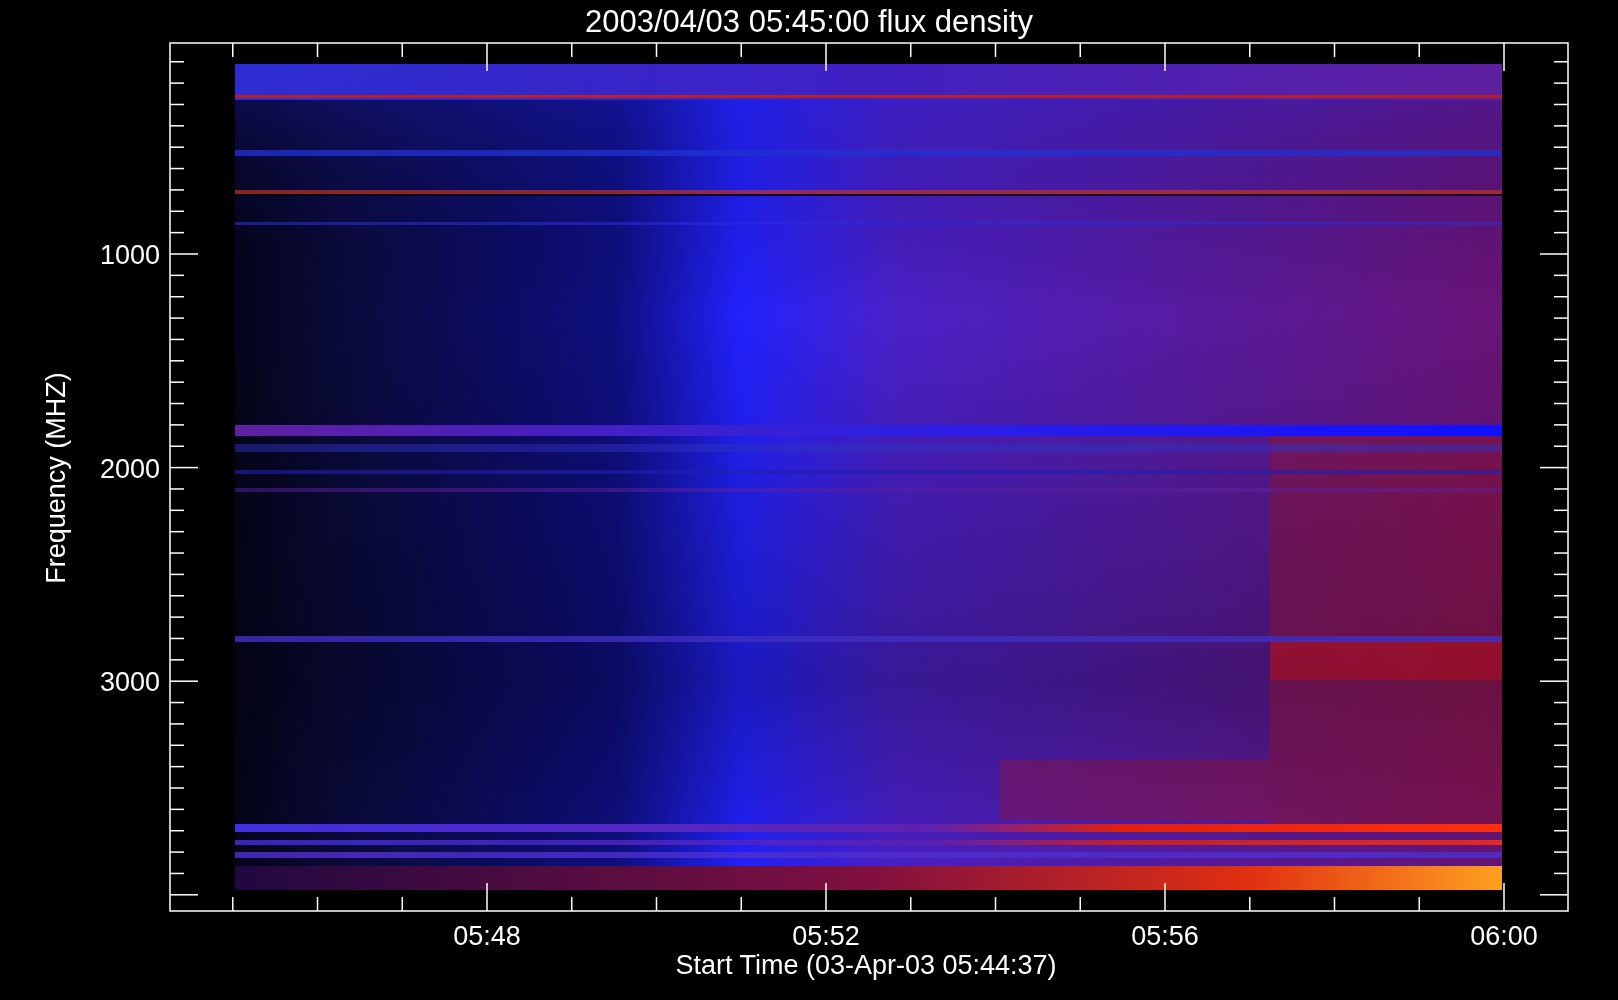  Describe the element at coordinates (809, 21) in the screenshot. I see `chart-title: 2003/04/03 05:45:00 flux density` at that location.